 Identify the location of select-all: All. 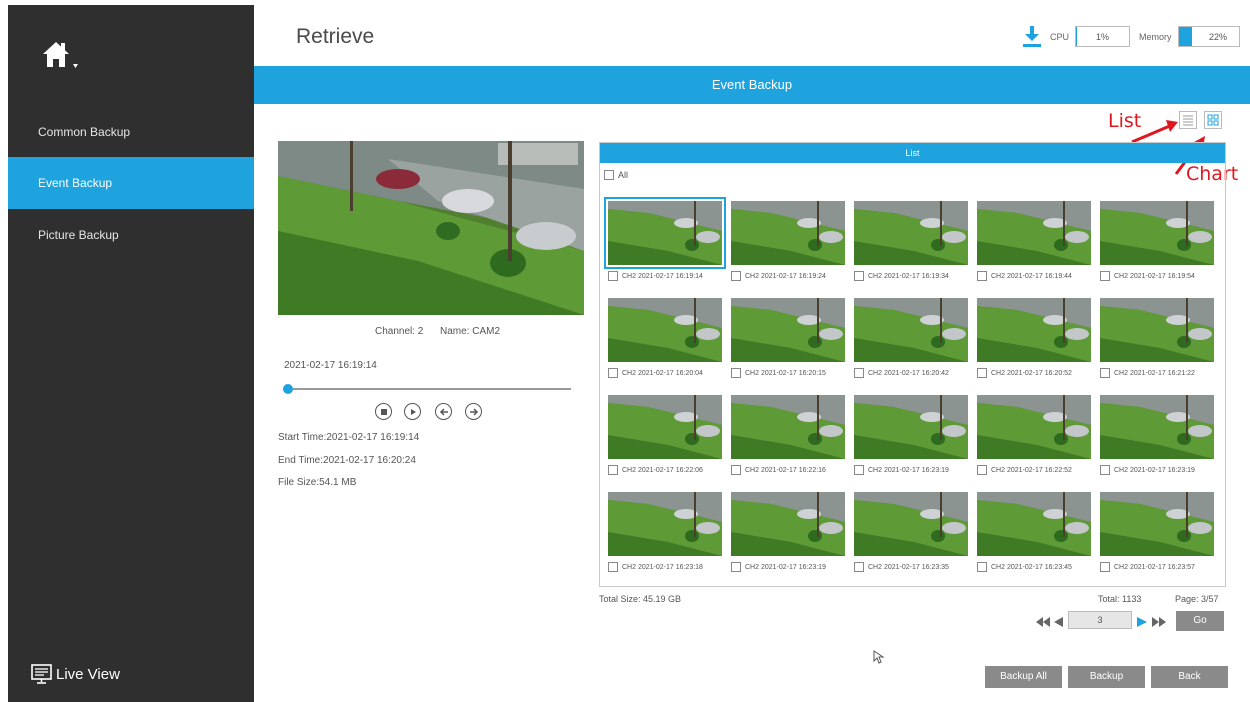
(616, 175).